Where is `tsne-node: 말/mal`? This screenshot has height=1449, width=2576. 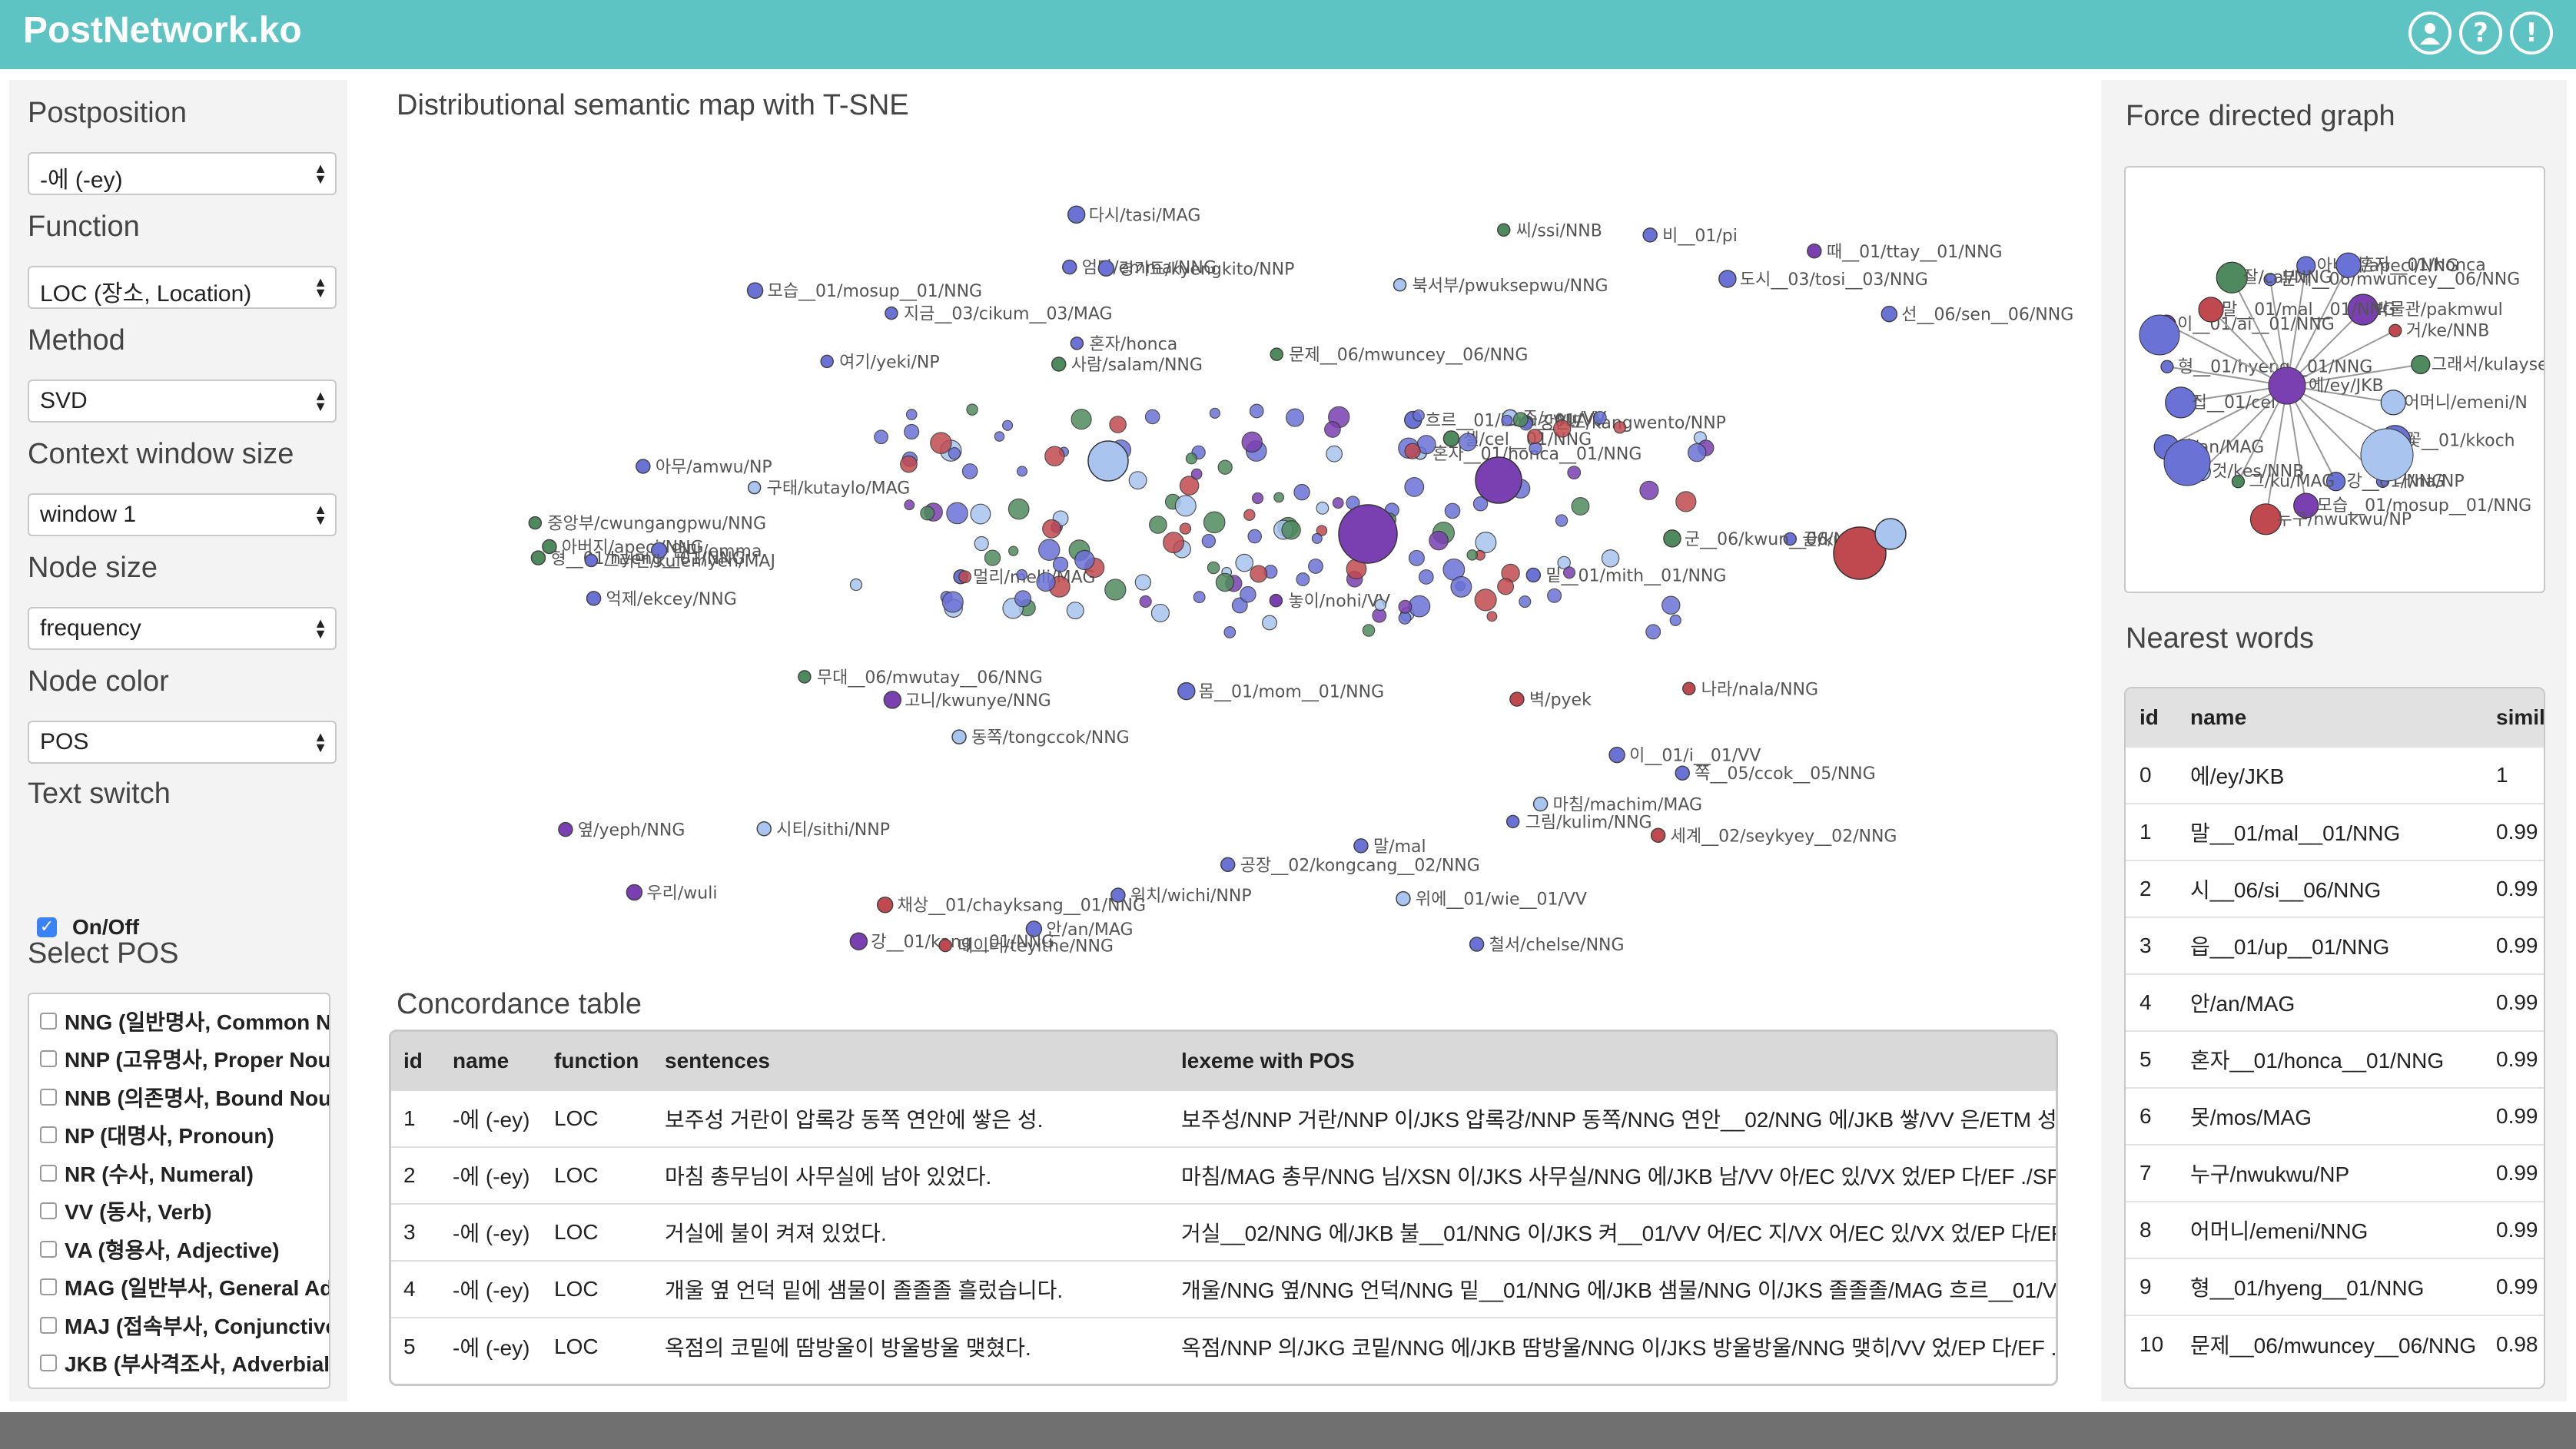 tsne-node: 말/mal is located at coordinates (1389, 847).